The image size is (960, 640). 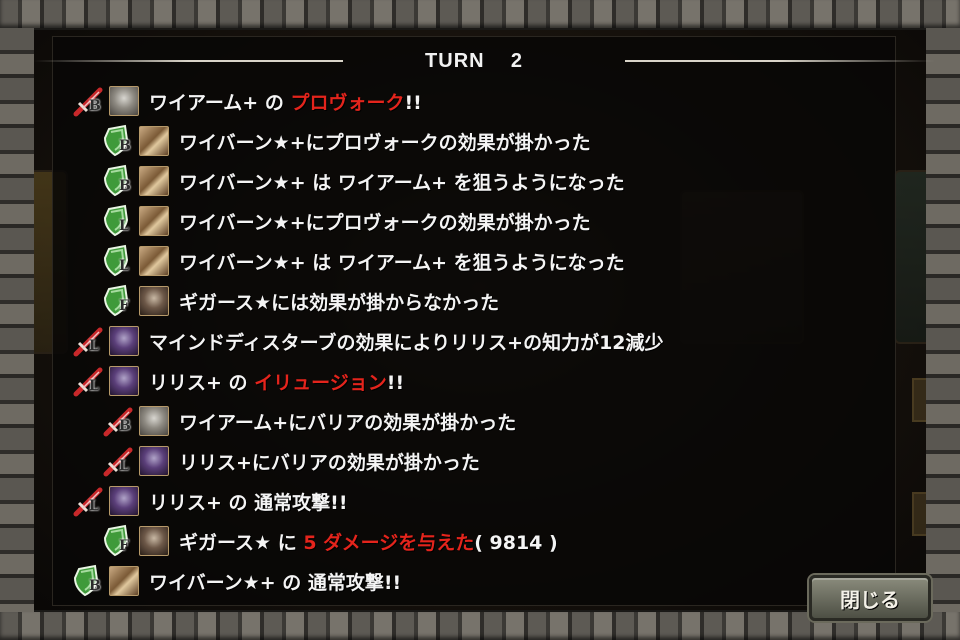 I want to click on log-entry-text: リリス+ の イリュージョン!!, so click(x=276, y=381).